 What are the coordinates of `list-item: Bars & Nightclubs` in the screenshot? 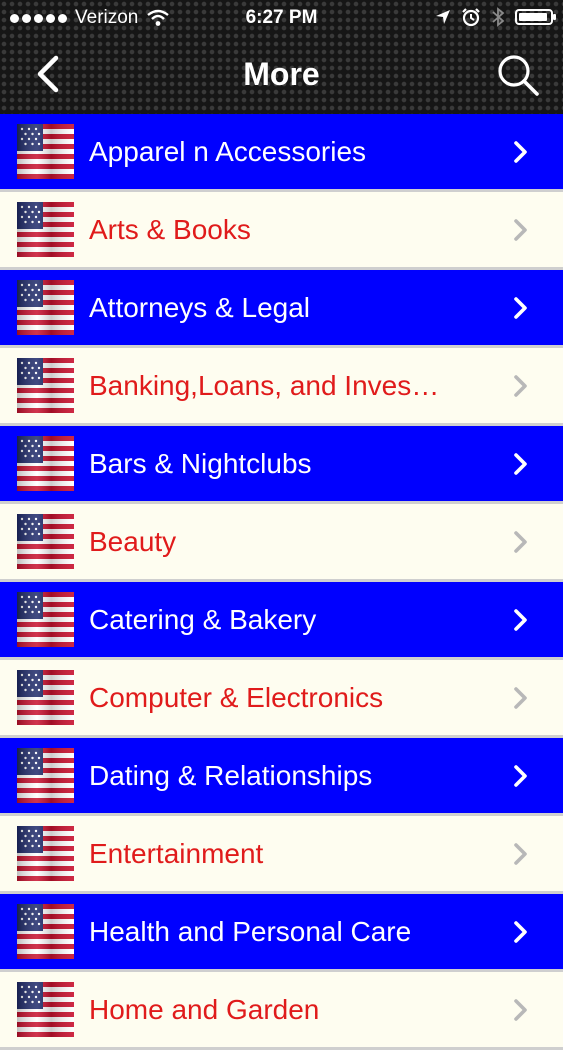 It's located at (281, 465).